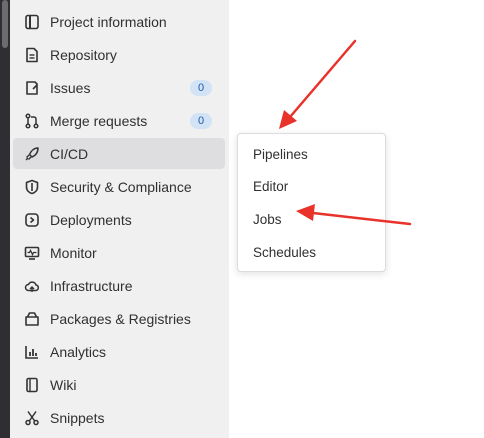 Image resolution: width=484 pixels, height=438 pixels. I want to click on sidebar-item-infrastructure: Infrastructure, so click(119, 285).